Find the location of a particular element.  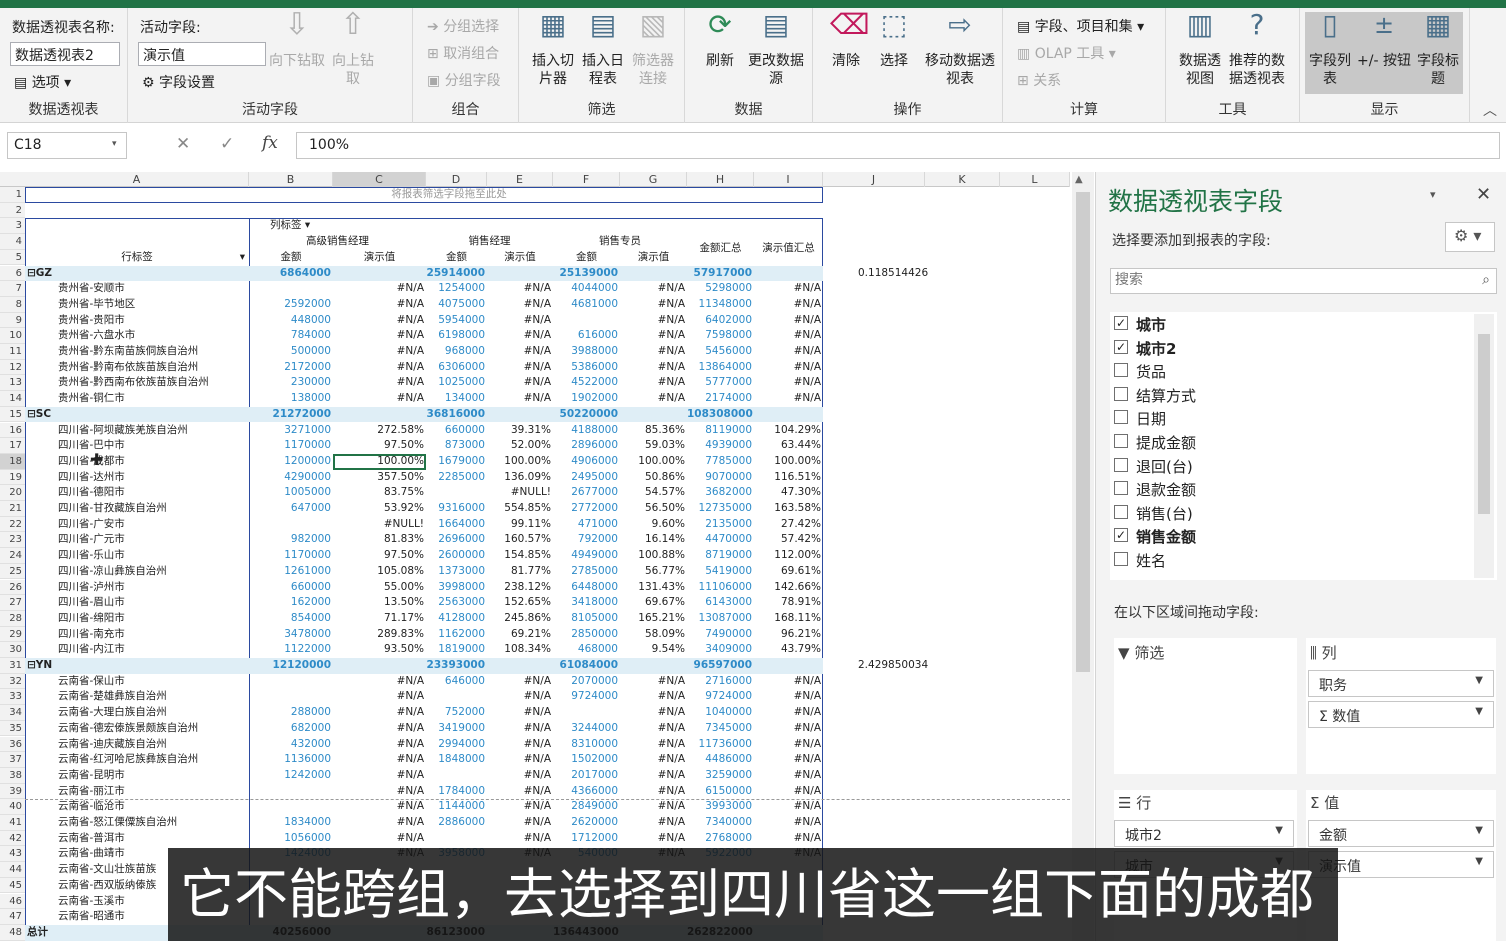

row-label: 贵州省-毕节地区 is located at coordinates (153, 305).